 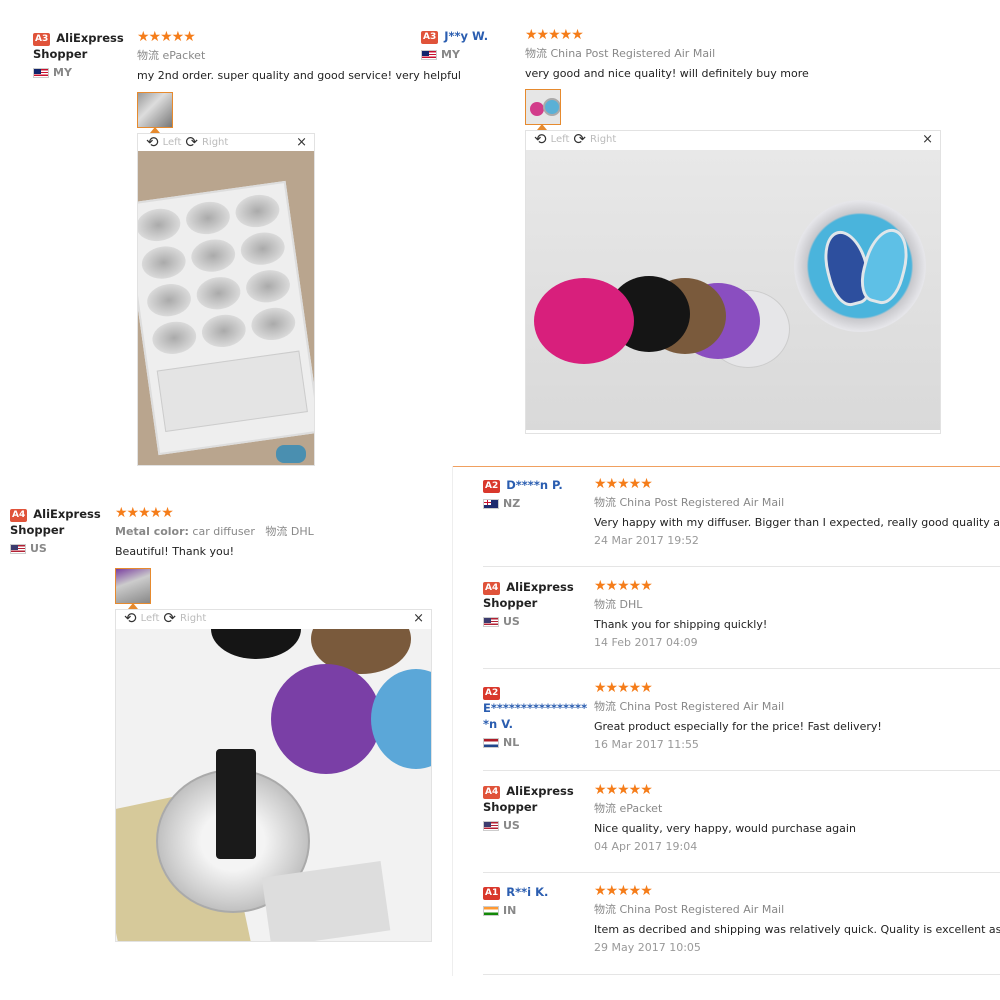 What do you see at coordinates (450, 54) in the screenshot?
I see `country-code: MY` at bounding box center [450, 54].